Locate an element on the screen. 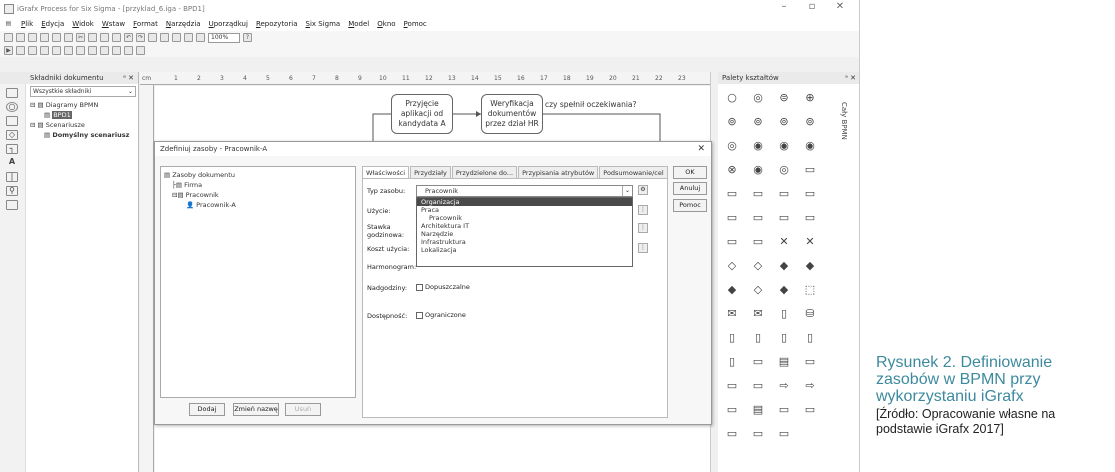 Image resolution: width=1115 pixels, height=472 pixels. call-activity-icon: ▭ is located at coordinates (810, 193).